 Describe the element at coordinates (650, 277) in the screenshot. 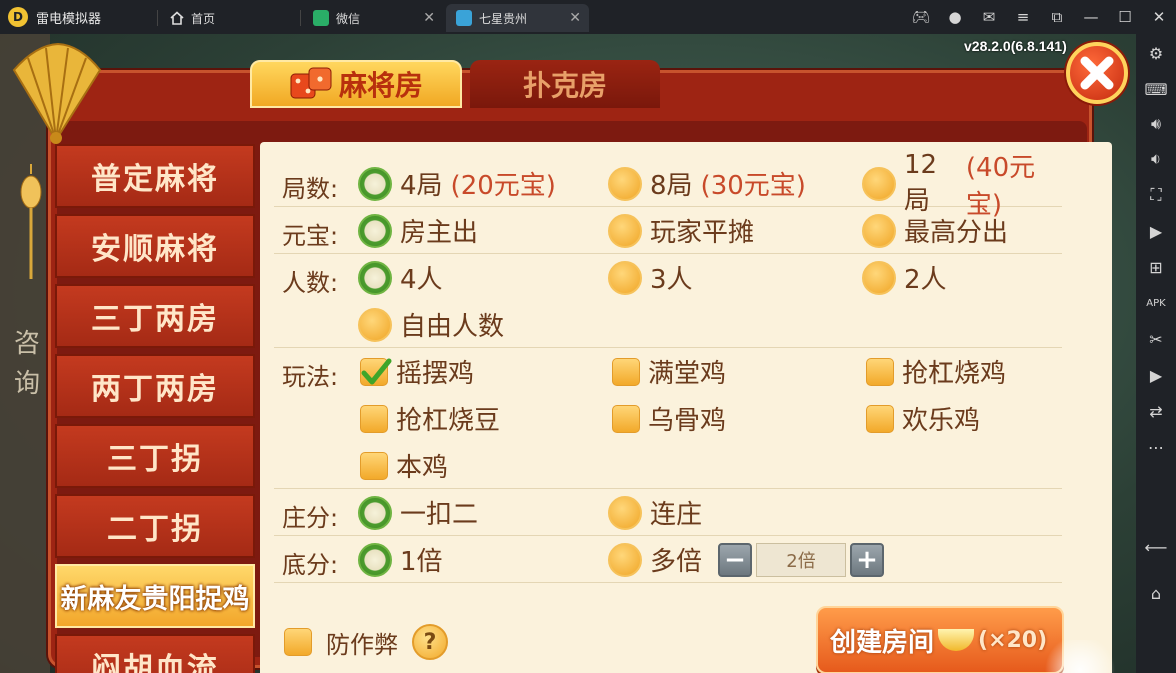

I see `option-players-3: 3人` at that location.